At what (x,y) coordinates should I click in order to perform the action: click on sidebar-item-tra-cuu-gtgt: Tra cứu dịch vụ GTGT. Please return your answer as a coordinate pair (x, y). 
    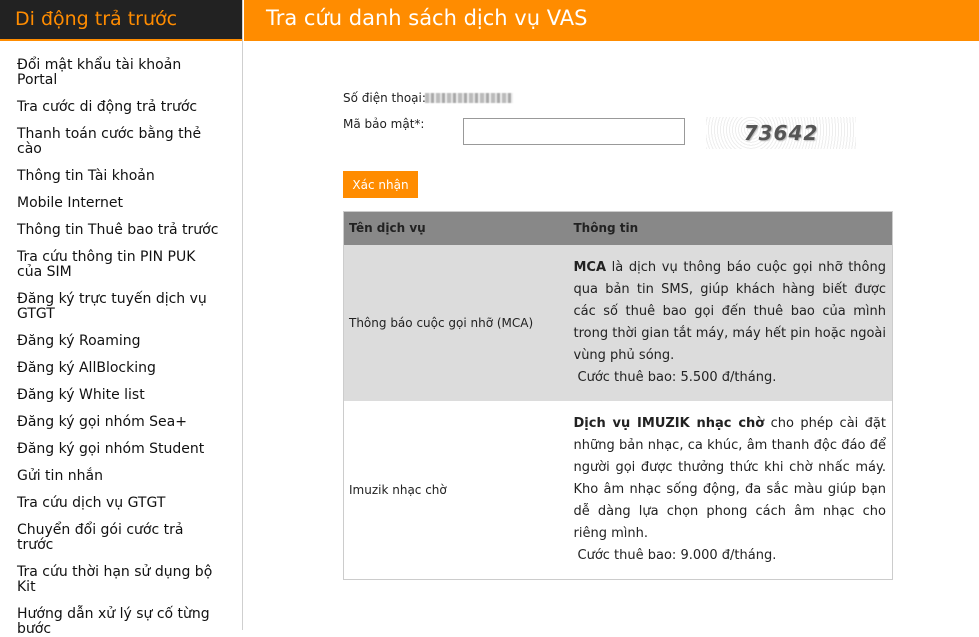
    Looking at the image, I should click on (121, 503).